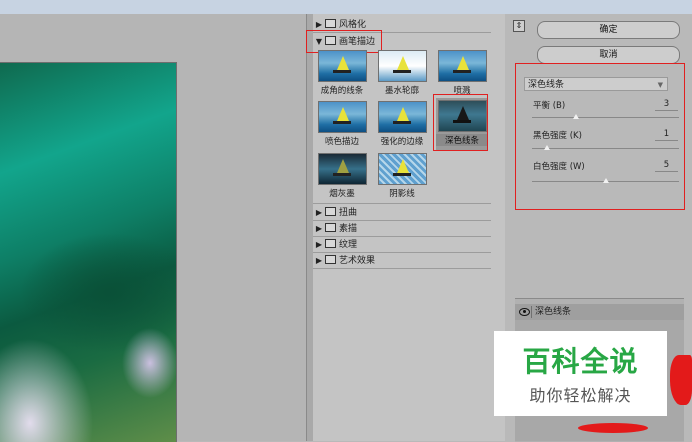 Image resolution: width=692 pixels, height=442 pixels. I want to click on filter-thumb-sprayed-strokes: 喷色描边, so click(342, 124).